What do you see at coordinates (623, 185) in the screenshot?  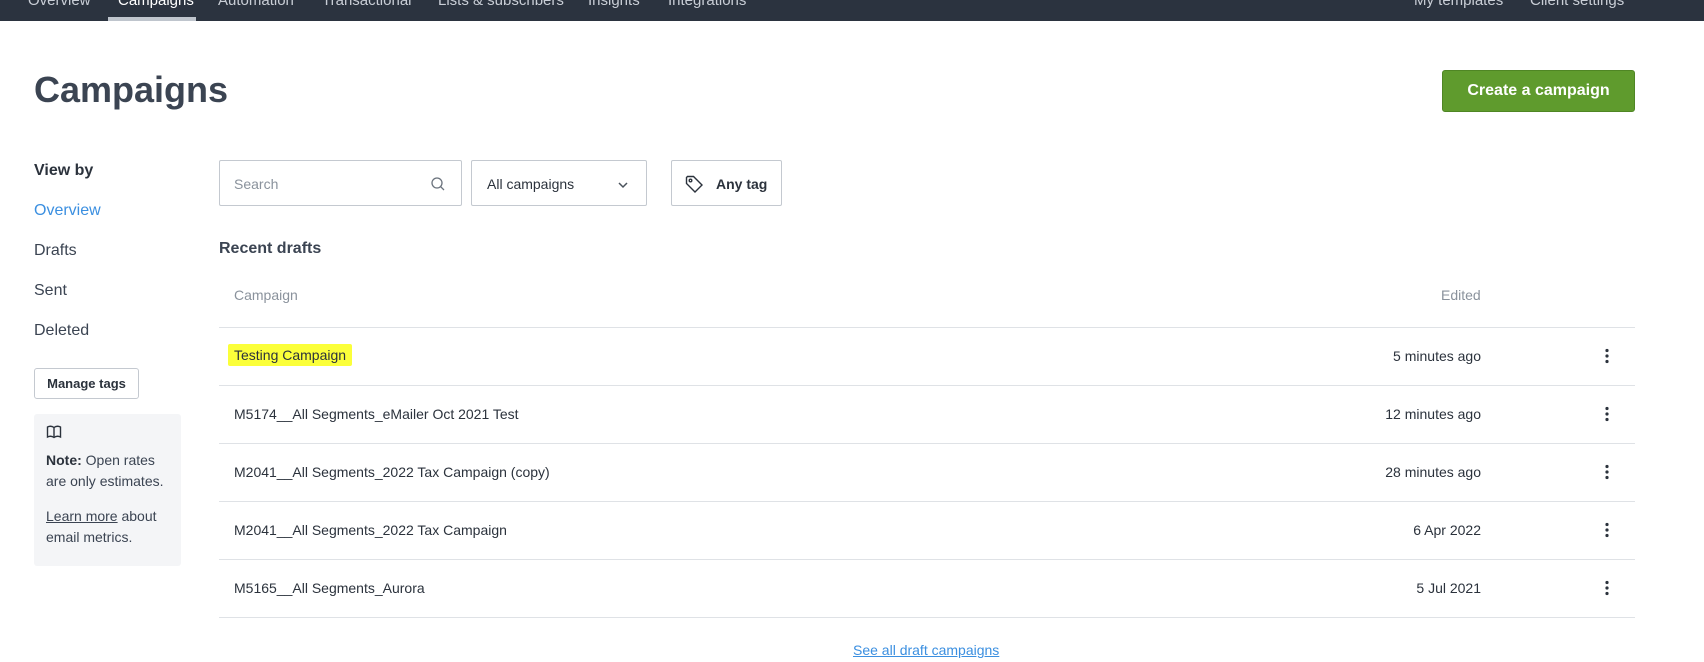 I see `chevron-down-icon` at bounding box center [623, 185].